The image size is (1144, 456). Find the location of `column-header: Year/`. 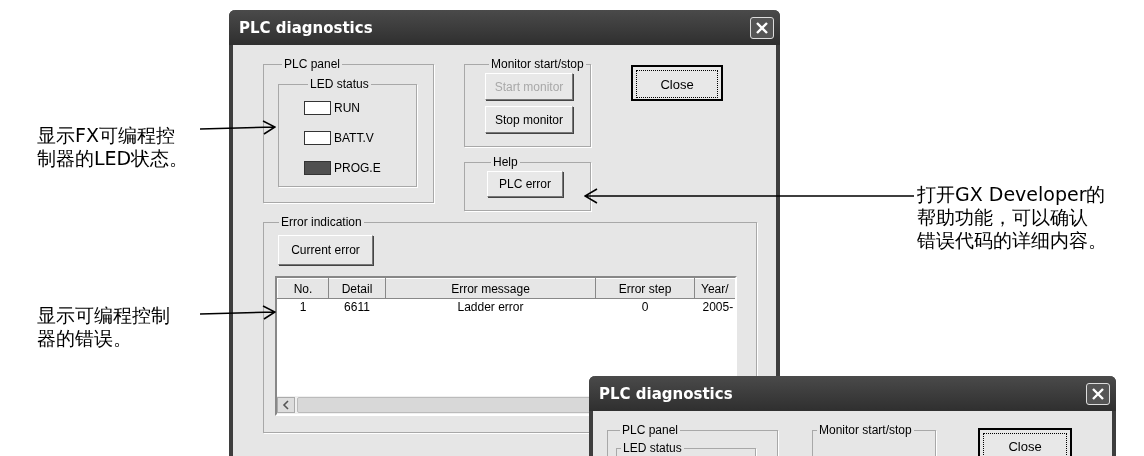

column-header: Year/ is located at coordinates (714, 288).